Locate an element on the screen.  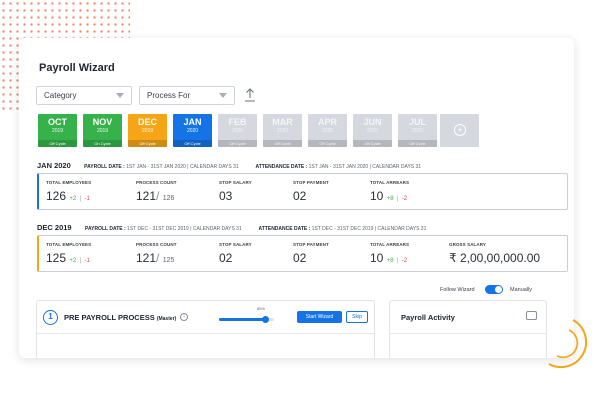
stat-total: 125 is located at coordinates (168, 260).